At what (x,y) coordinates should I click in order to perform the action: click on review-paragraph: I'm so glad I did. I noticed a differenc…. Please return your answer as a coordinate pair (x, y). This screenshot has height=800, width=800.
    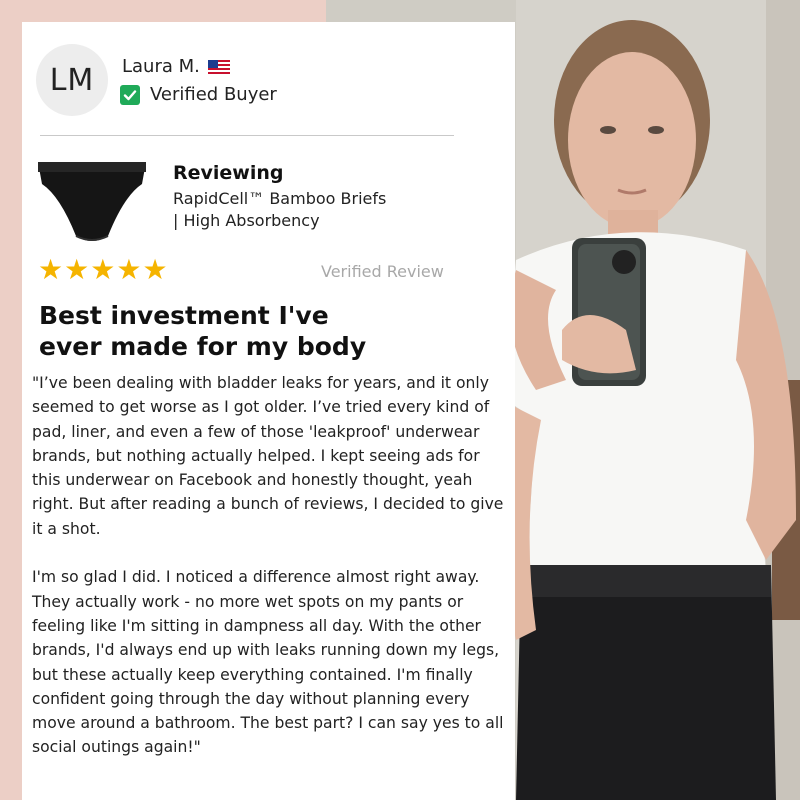
    Looking at the image, I should click on (268, 662).